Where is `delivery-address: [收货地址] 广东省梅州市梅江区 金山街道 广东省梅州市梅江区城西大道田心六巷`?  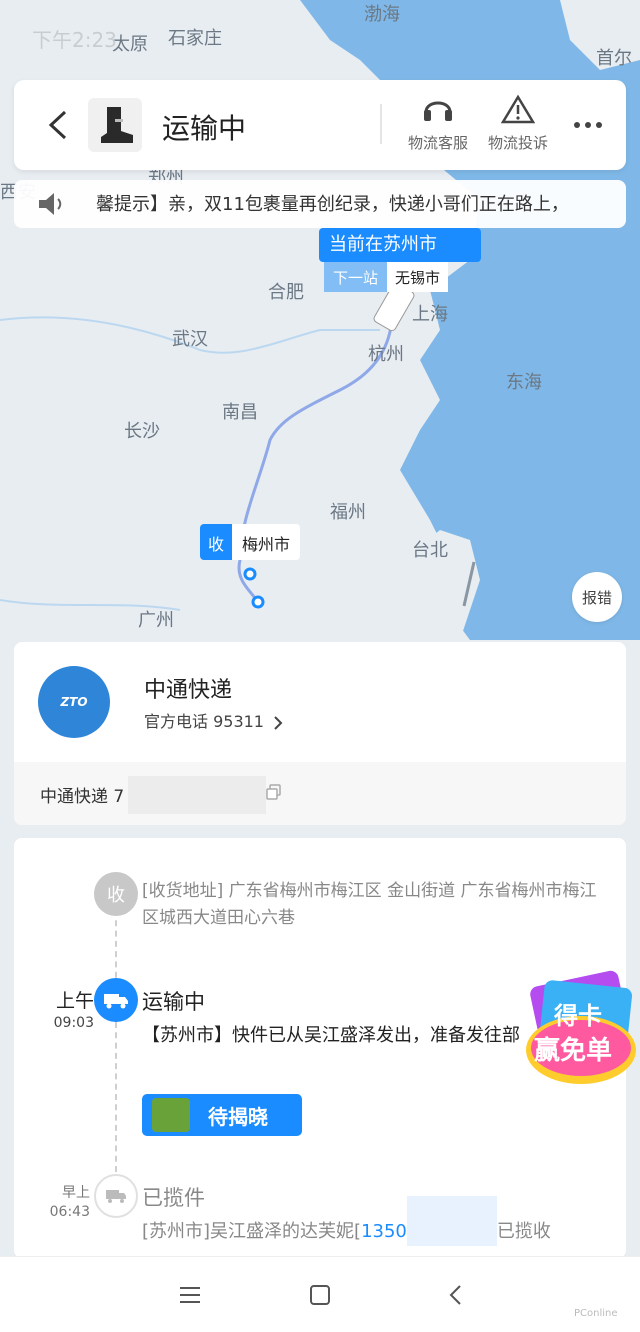 delivery-address: [收货地址] 广东省梅州市梅江区 金山街道 广东省梅州市梅江区城西大道田心六巷 is located at coordinates (369, 904).